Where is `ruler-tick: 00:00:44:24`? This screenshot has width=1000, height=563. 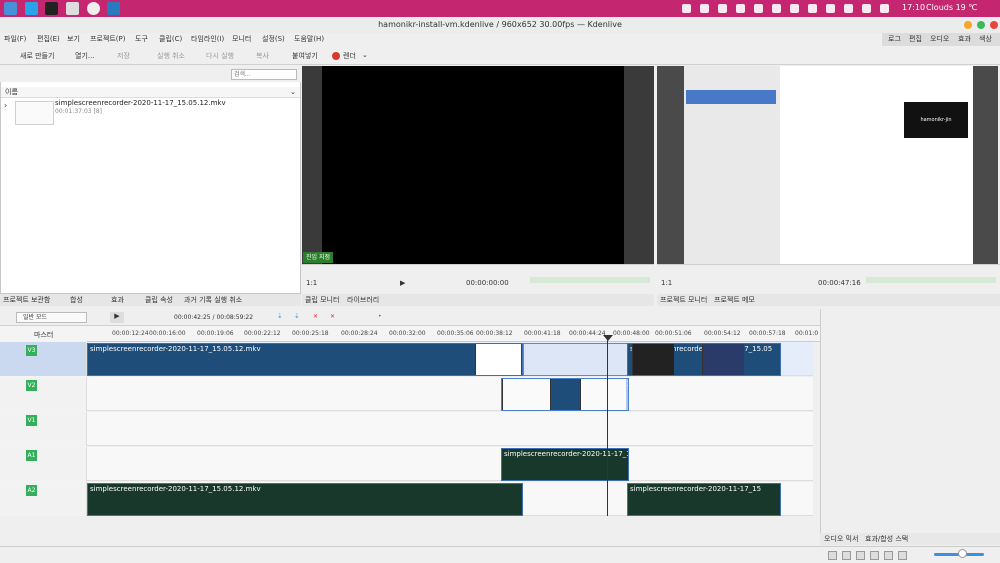 ruler-tick: 00:00:44:24 is located at coordinates (587, 333).